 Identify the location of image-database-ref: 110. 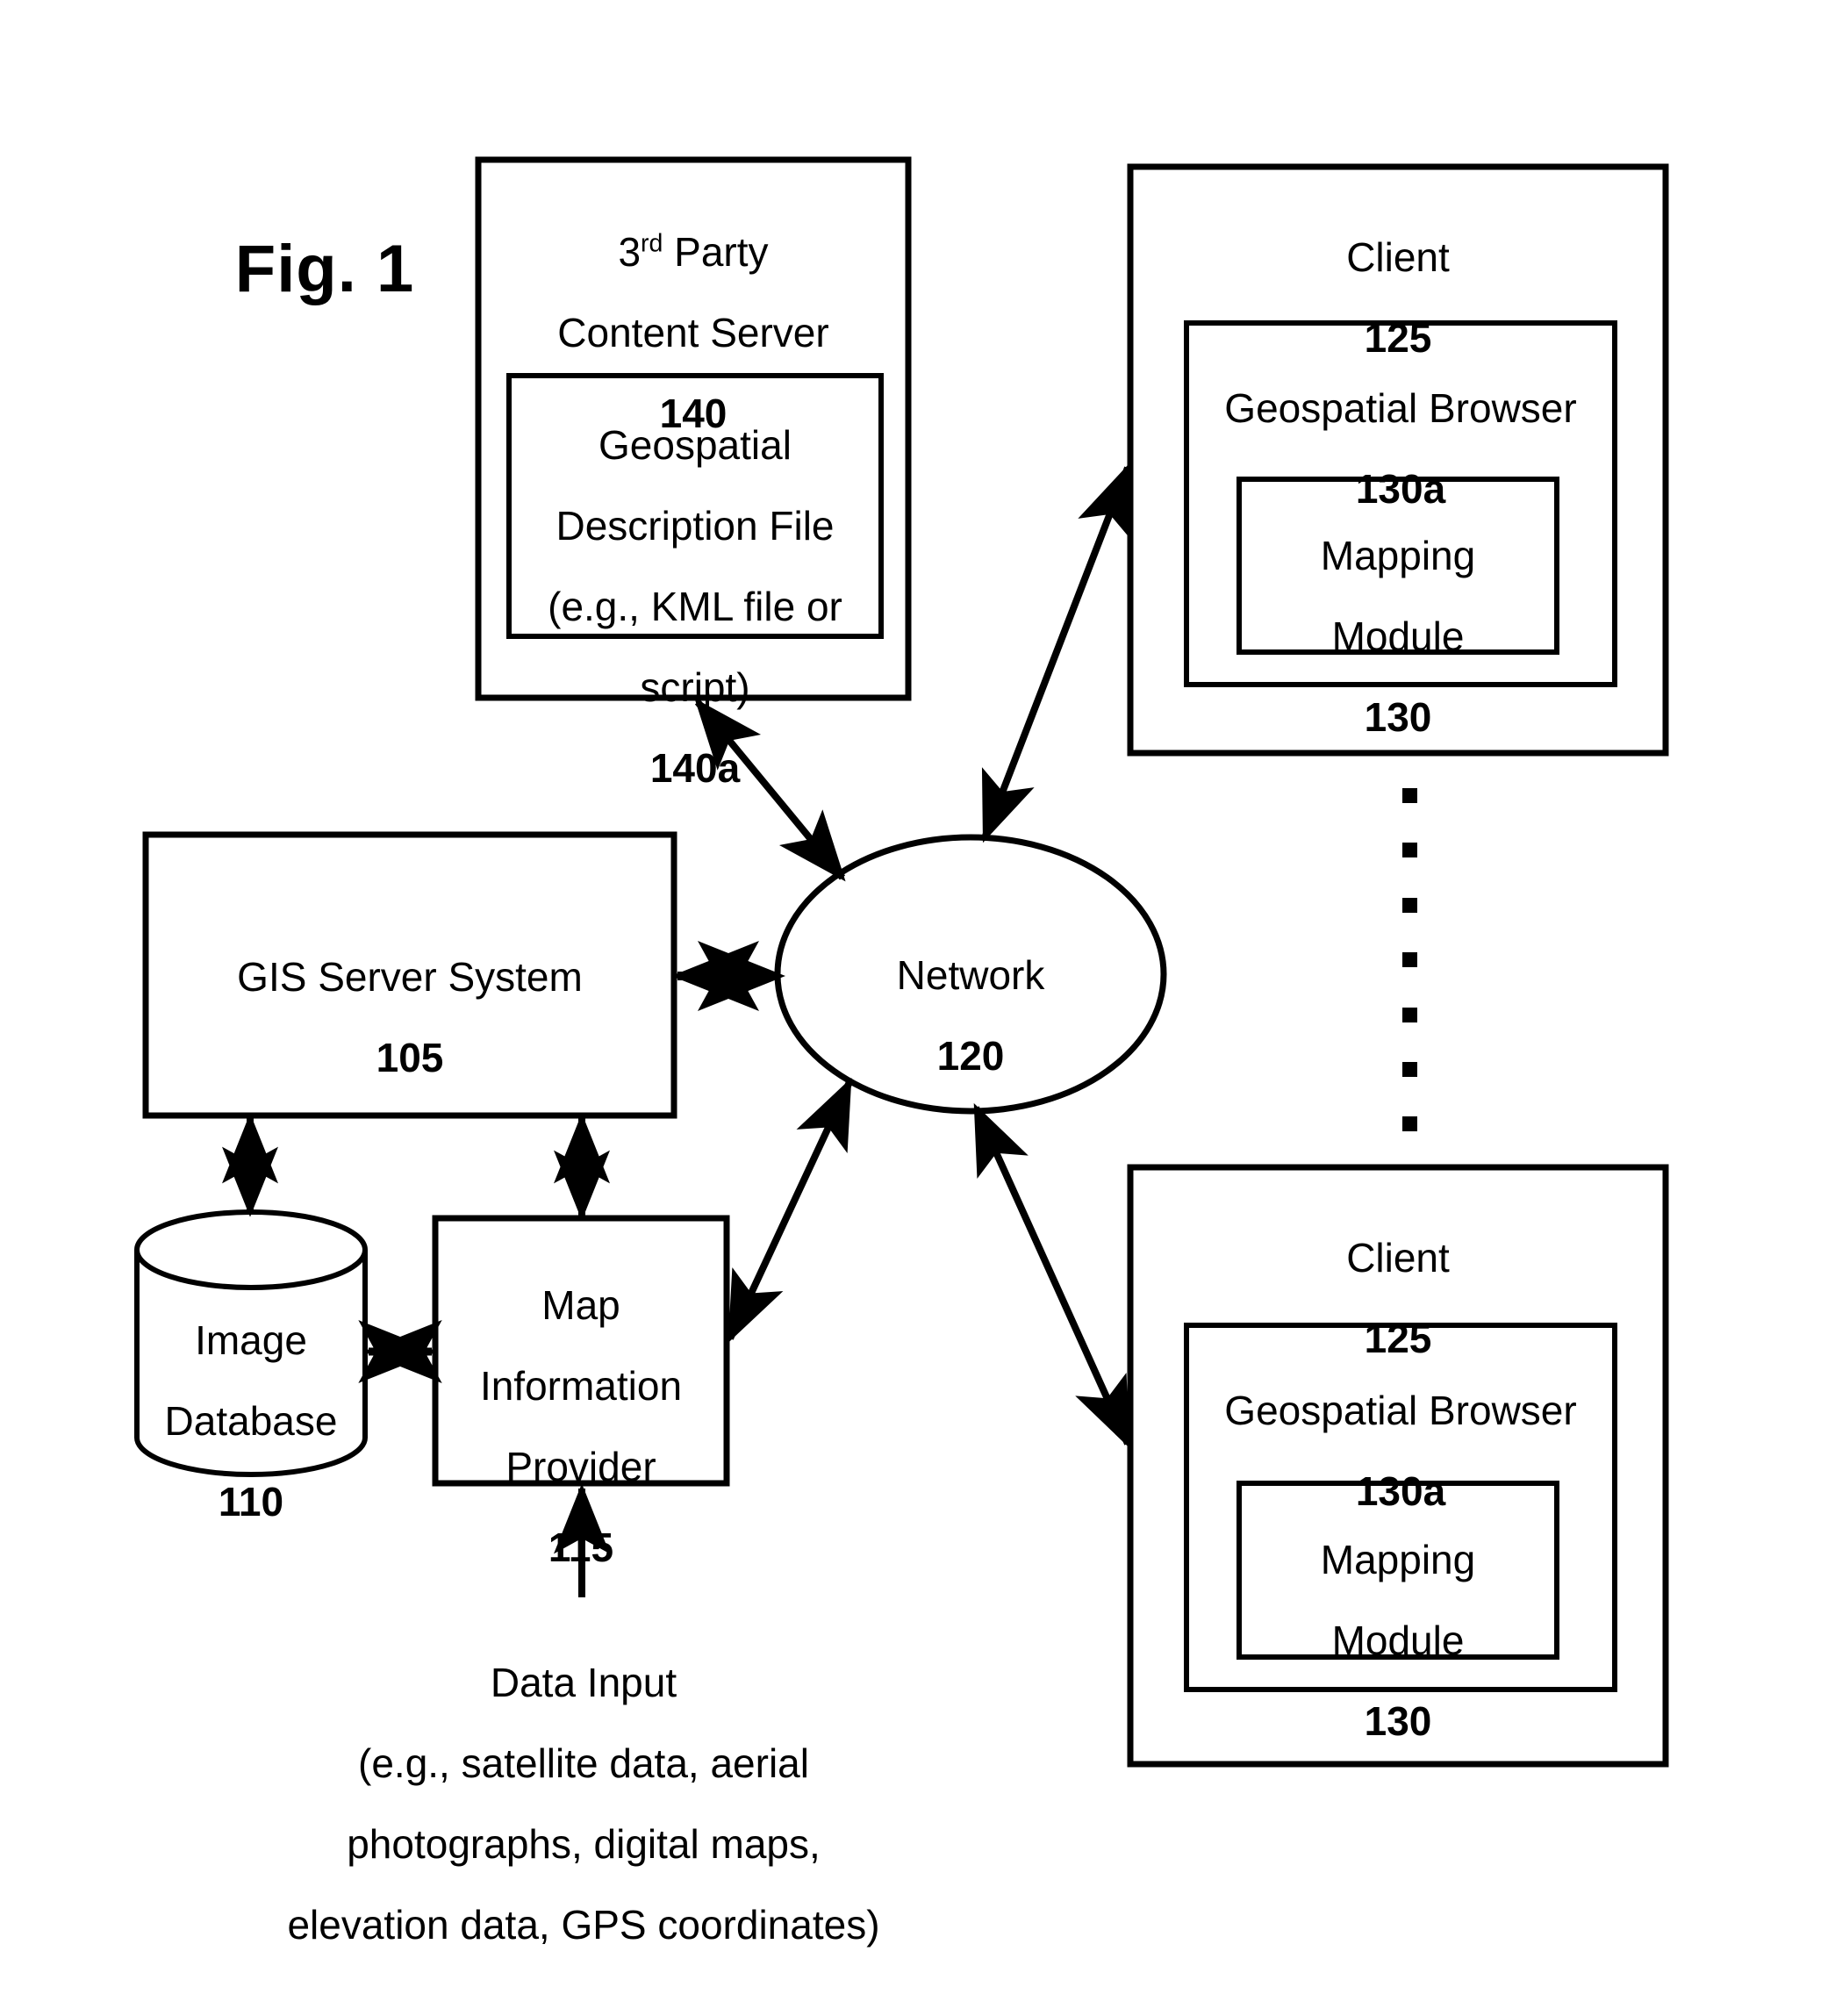
(251, 1501).